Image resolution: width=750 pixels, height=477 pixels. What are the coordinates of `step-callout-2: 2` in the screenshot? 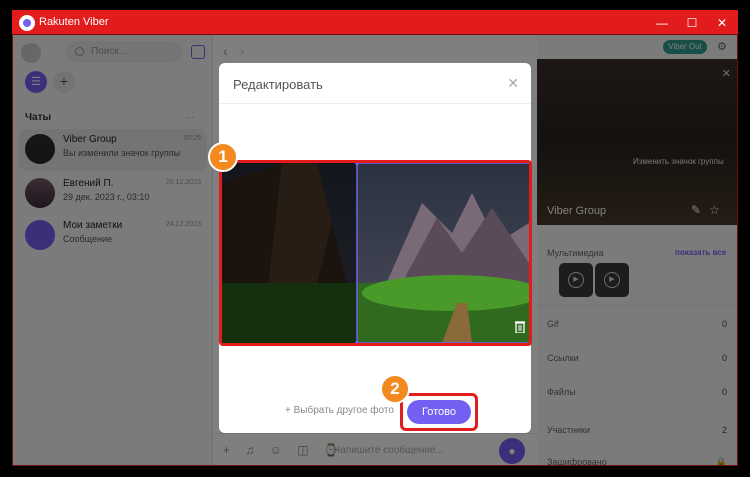 It's located at (395, 389).